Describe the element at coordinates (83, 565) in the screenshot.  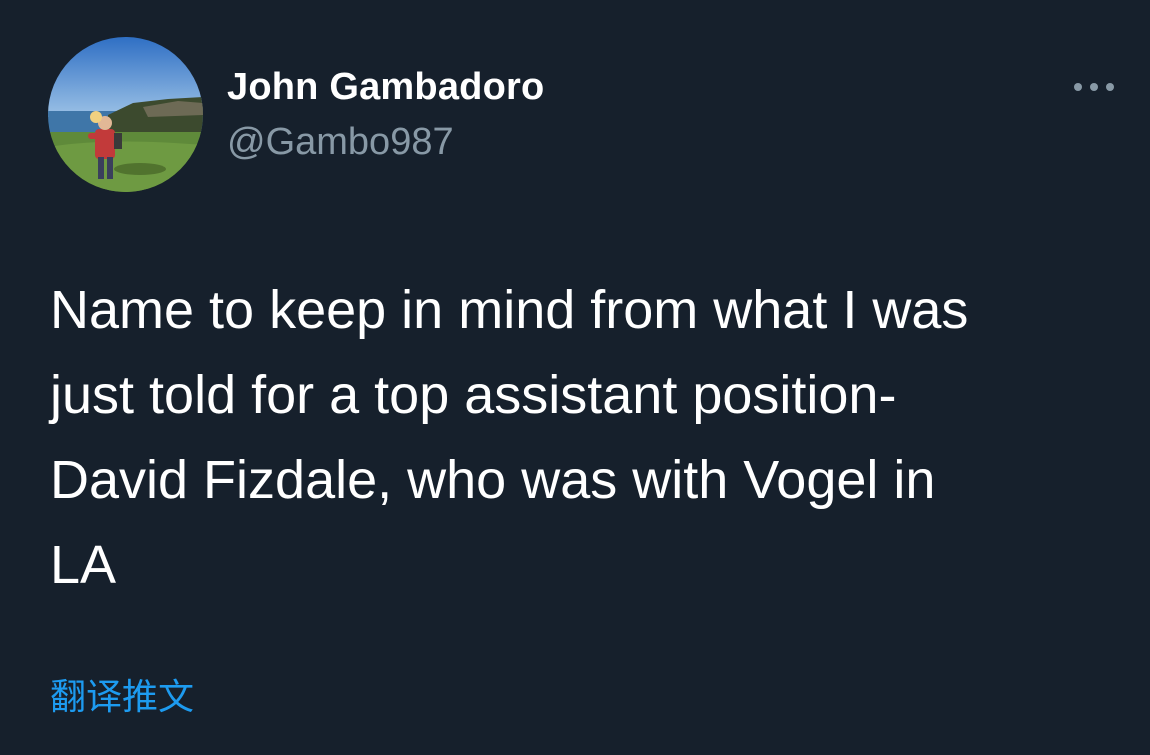
I see `tweet-text-line: LA` at that location.